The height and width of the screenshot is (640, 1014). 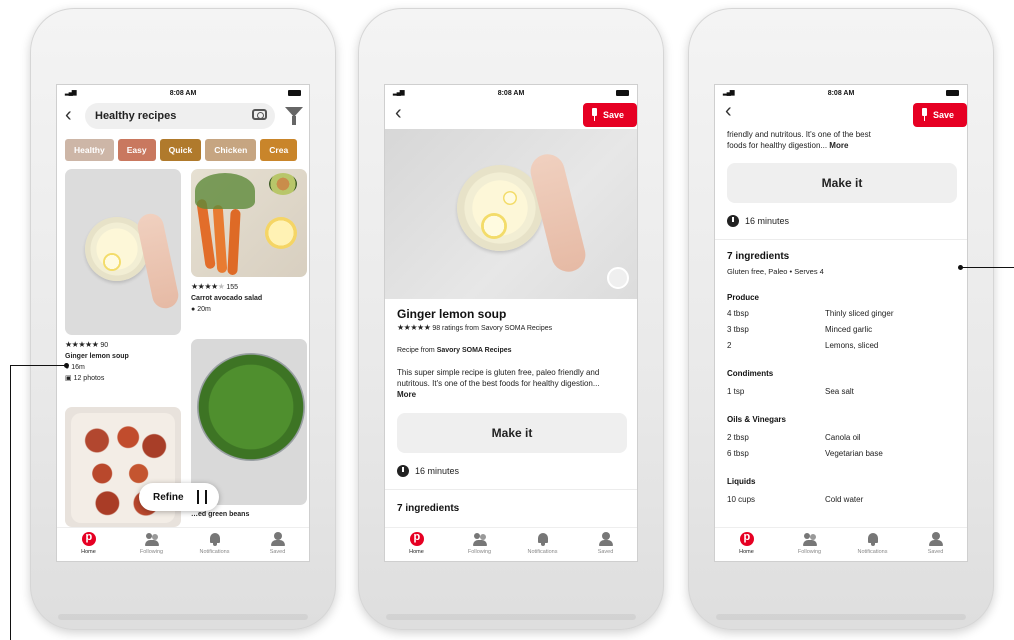 What do you see at coordinates (452, 314) in the screenshot?
I see `recipe-title: Ginger lemon soup` at bounding box center [452, 314].